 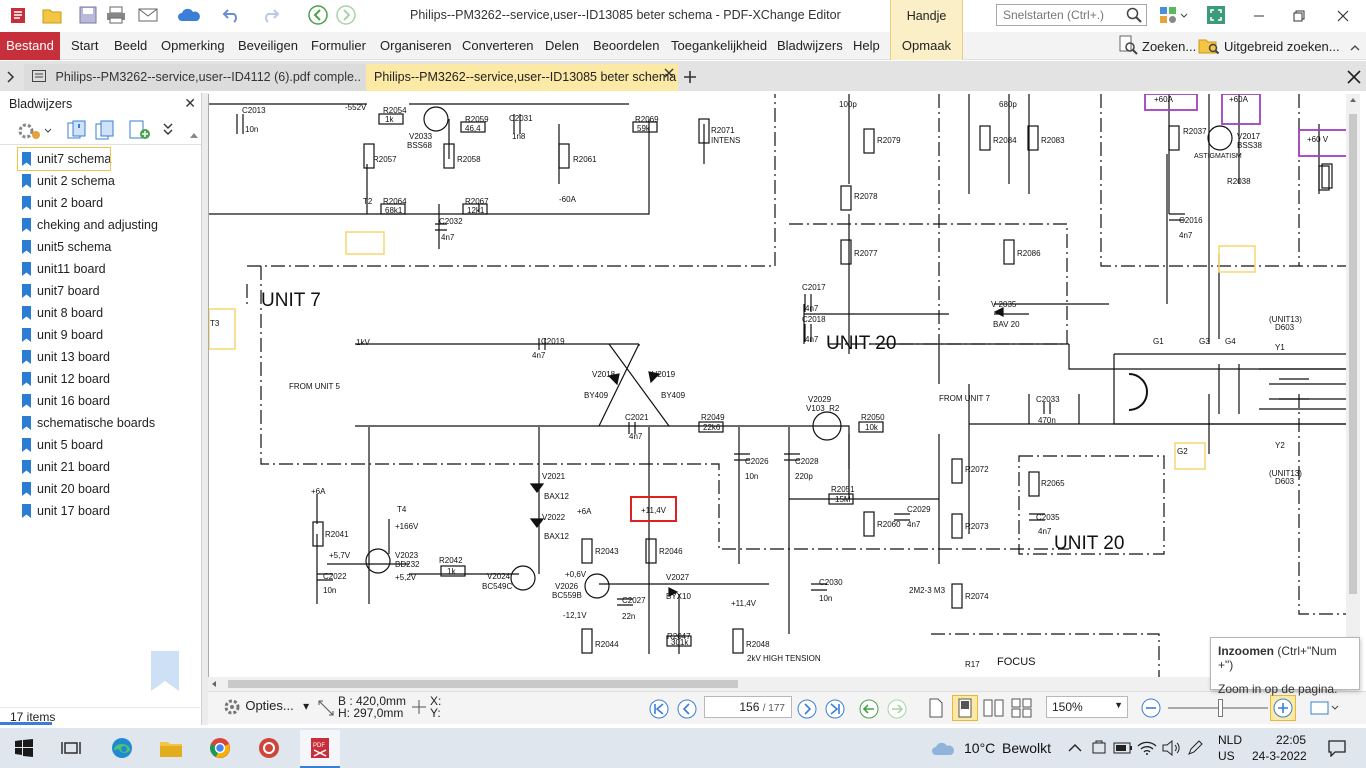 I want to click on pdf-xchange-taskbar-icon: PDF, so click(x=320, y=748).